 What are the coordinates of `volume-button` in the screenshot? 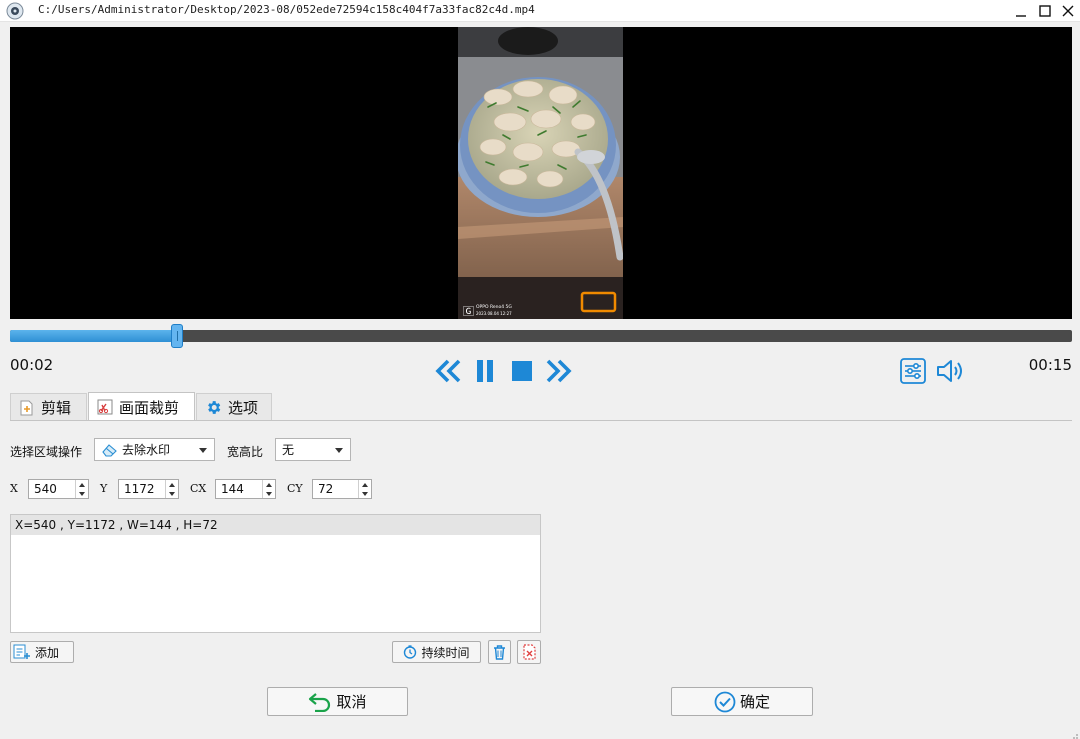 It's located at (950, 371).